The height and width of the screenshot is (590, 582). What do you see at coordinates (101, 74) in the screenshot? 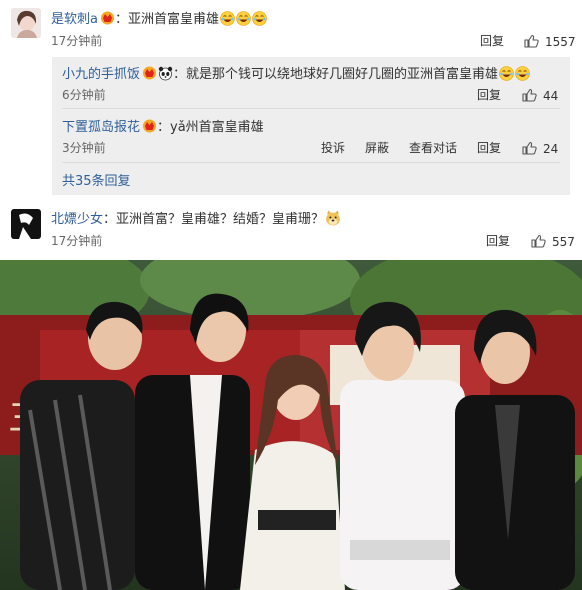
I see `username-link: 小九的手抓饭` at bounding box center [101, 74].